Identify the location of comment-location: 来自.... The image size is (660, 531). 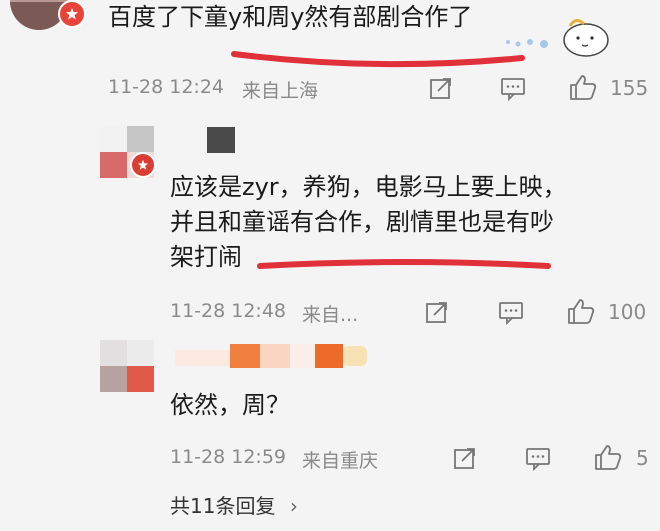
(330, 315).